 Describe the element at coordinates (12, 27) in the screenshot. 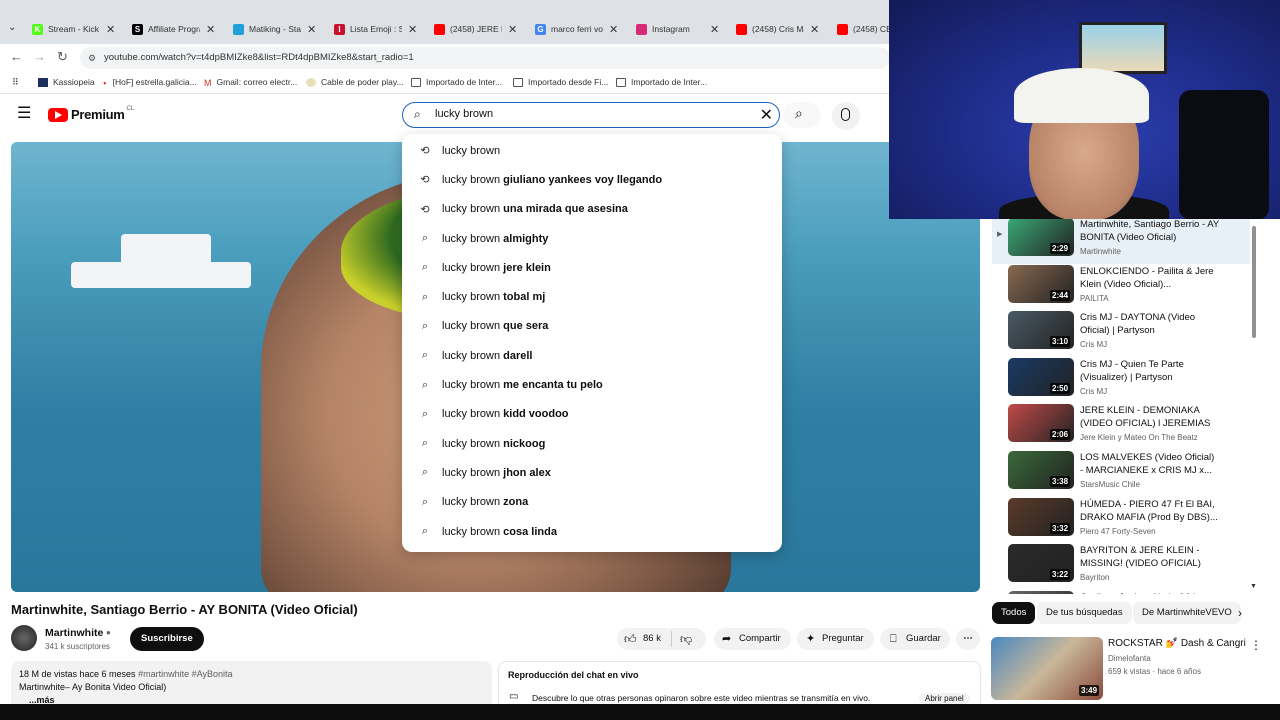

I see `tab-list-chevron-icon: ⌄` at that location.